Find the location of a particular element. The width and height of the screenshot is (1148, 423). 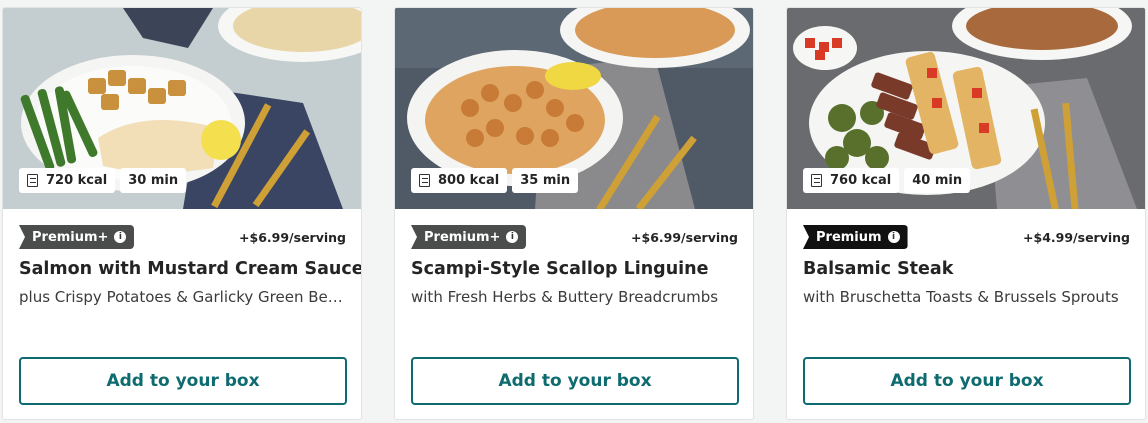

cook-time-badge: 40 min is located at coordinates (937, 180).